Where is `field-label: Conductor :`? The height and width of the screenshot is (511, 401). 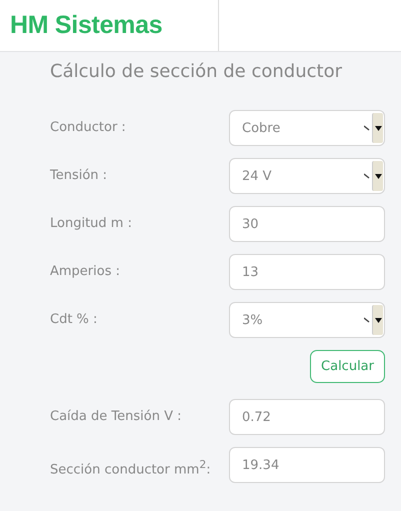 field-label: Conductor : is located at coordinates (88, 128).